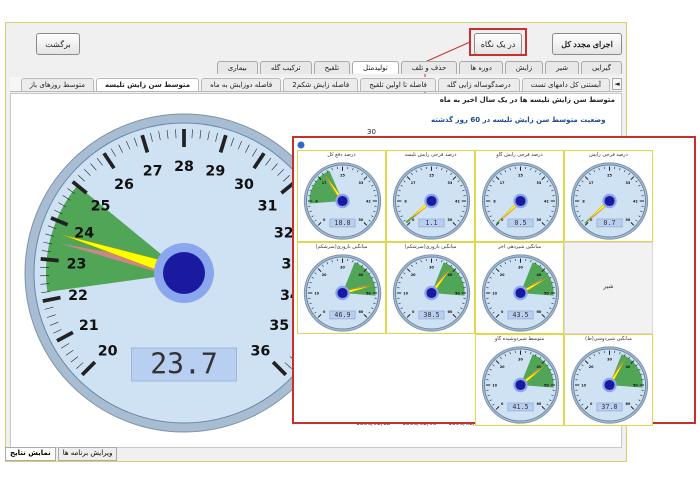 The height and width of the screenshot is (485, 700). Describe the element at coordinates (429, 67) in the screenshot. I see `main-tab: حذف و تلف` at that location.